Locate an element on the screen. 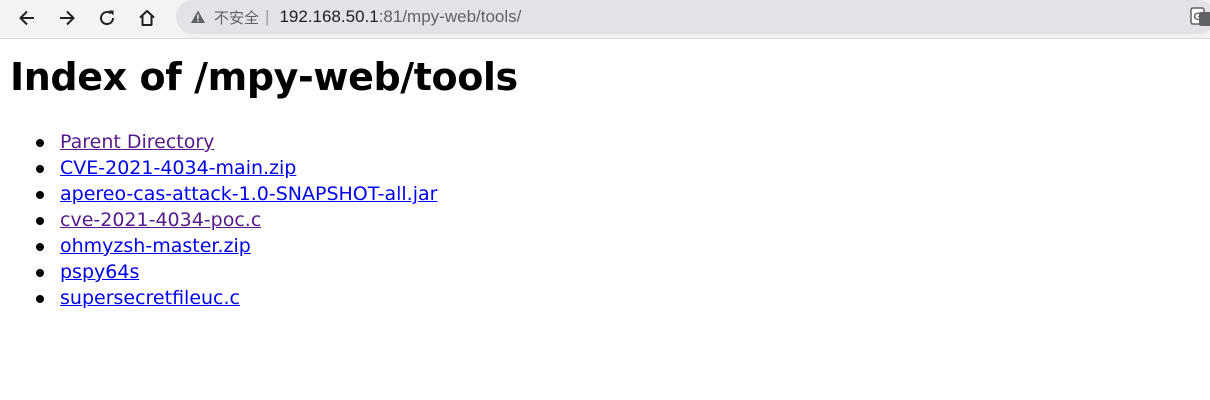 Image resolution: width=1210 pixels, height=400 pixels. forward-arrow-icon is located at coordinates (67, 18).